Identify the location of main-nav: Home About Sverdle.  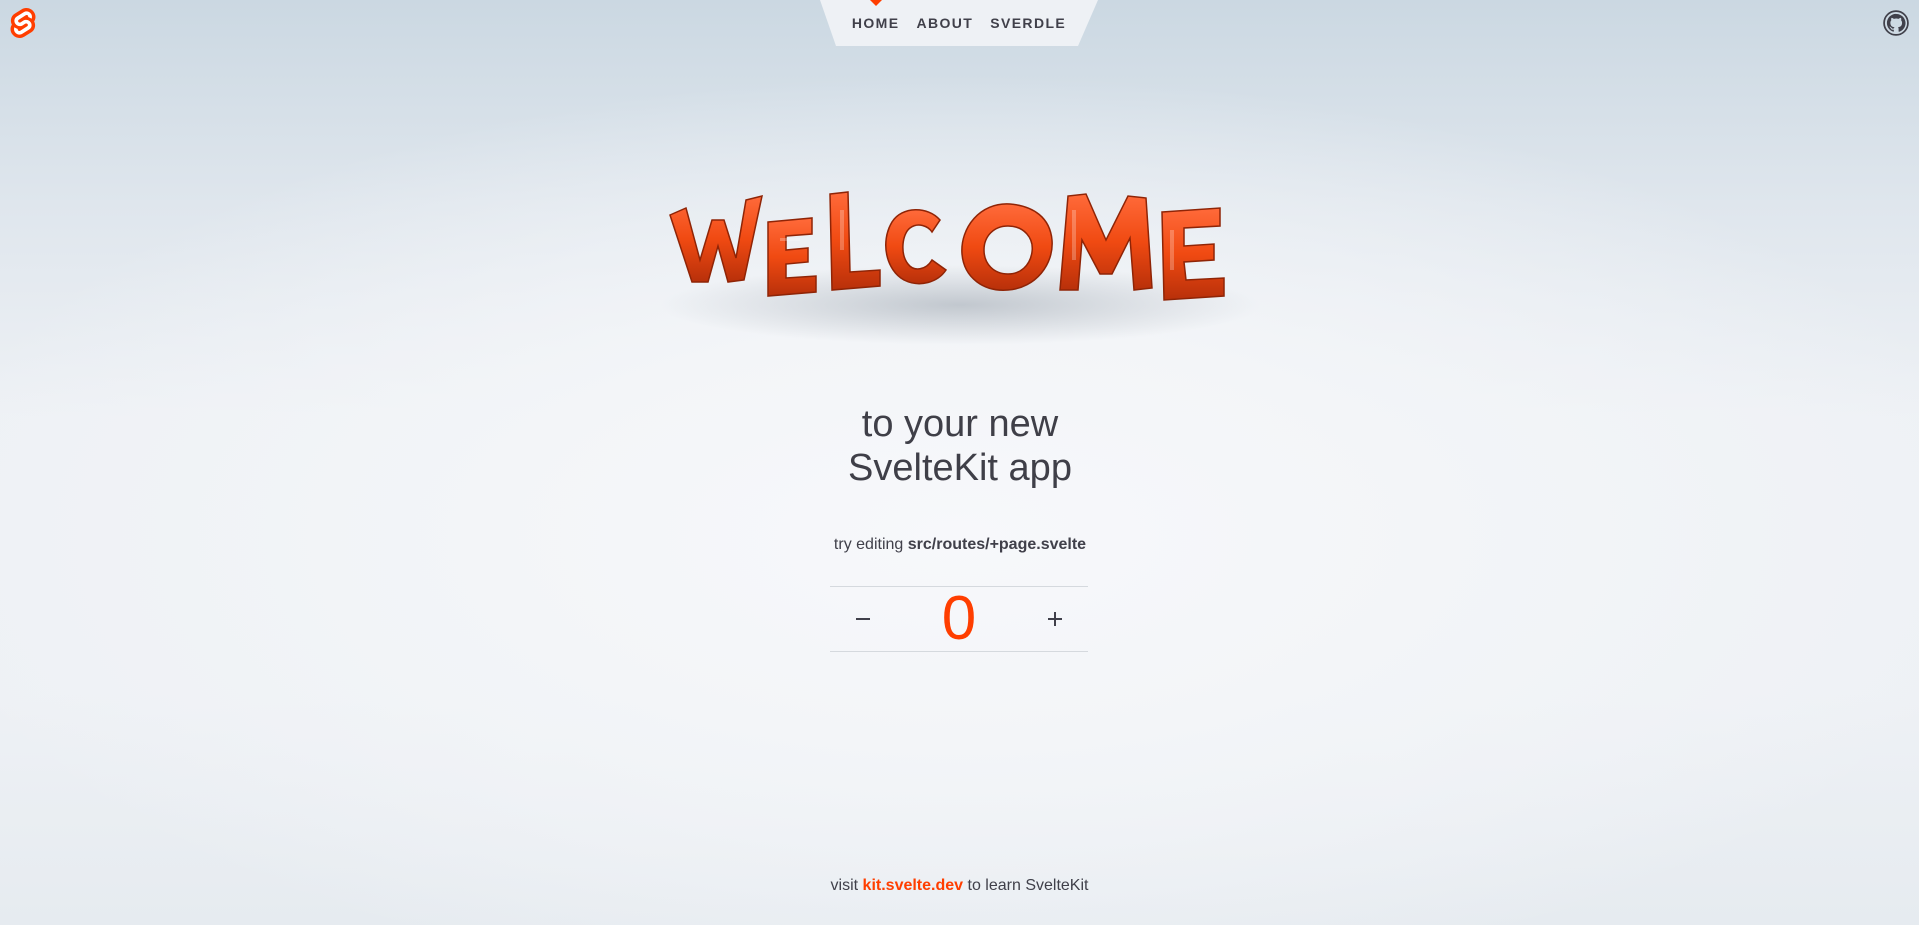
(959, 24).